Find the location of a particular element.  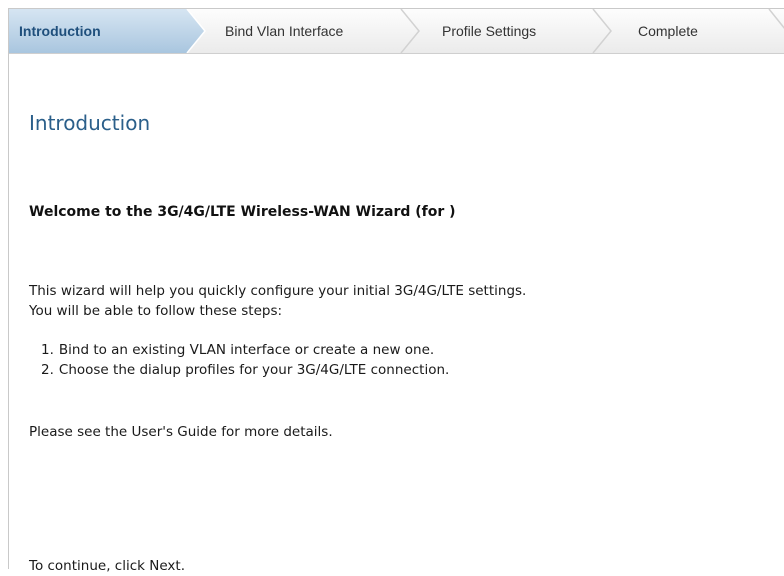

step-introduction: Introduction is located at coordinates (60, 31).